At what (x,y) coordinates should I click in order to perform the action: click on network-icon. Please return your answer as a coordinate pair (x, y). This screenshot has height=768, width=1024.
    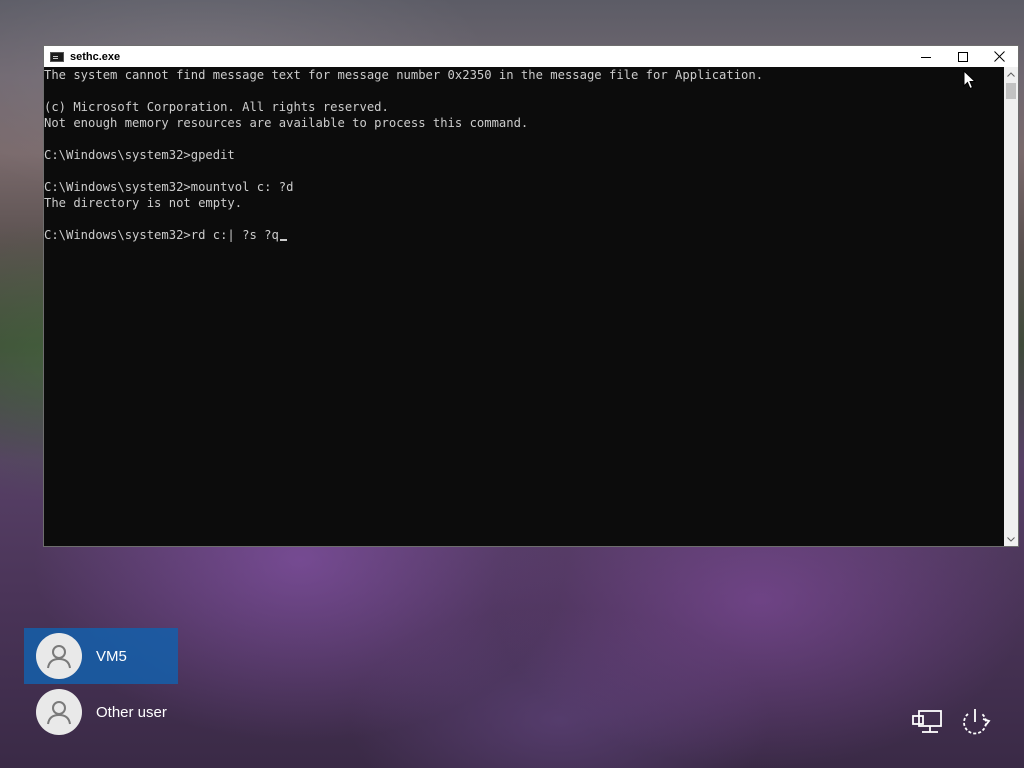
    Looking at the image, I should click on (927, 721).